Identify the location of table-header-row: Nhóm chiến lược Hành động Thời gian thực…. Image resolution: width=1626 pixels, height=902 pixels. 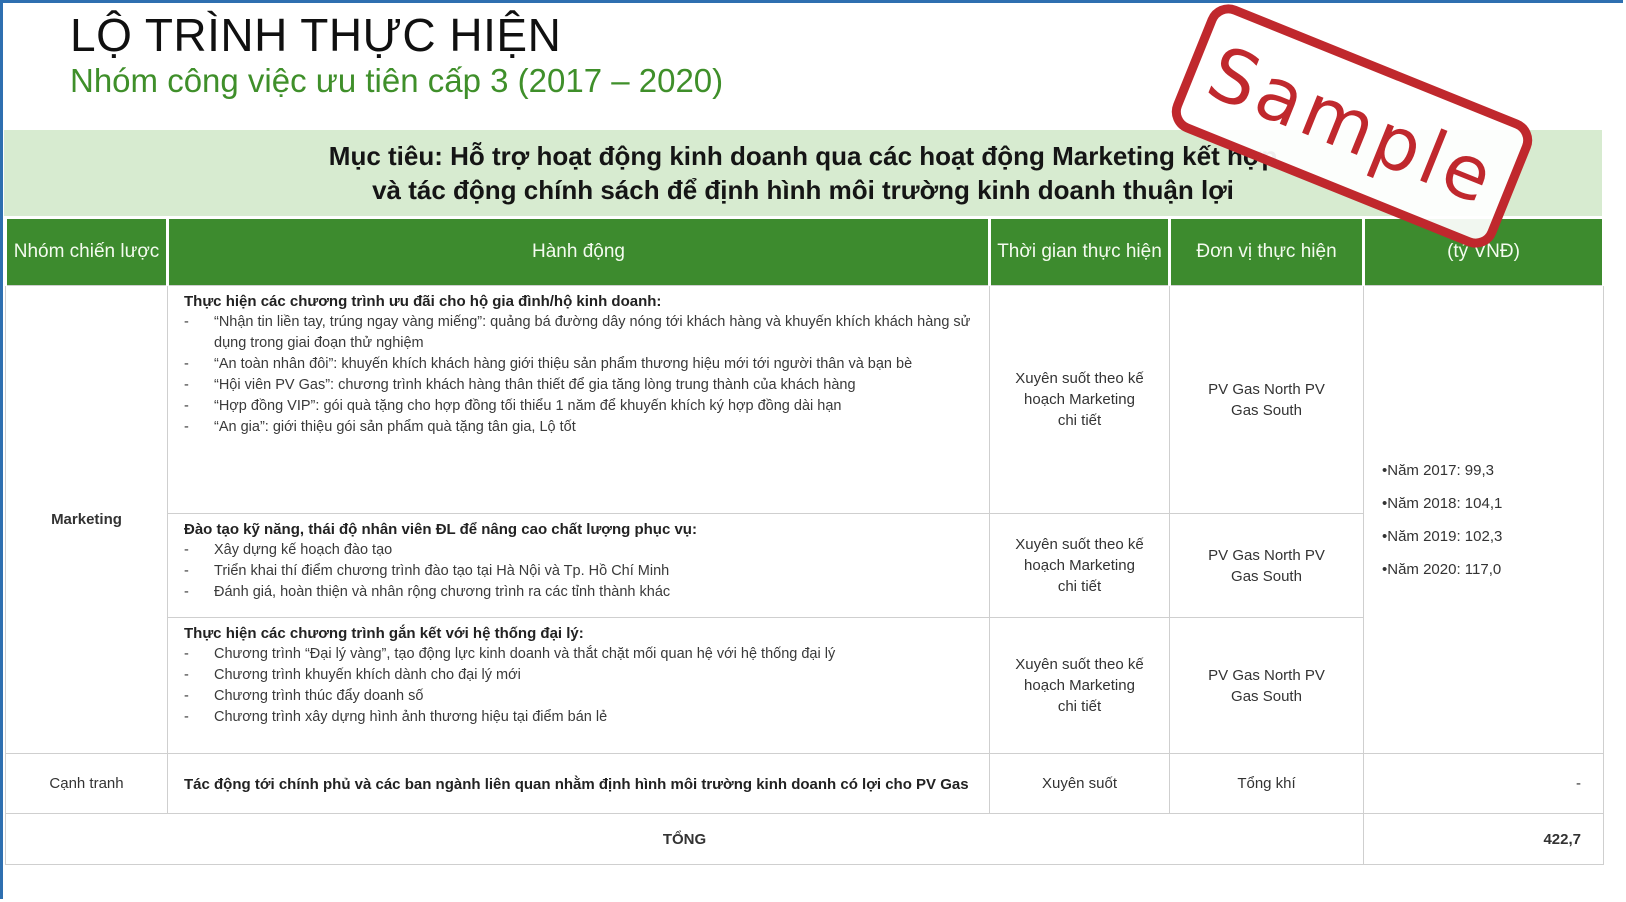
(804, 252).